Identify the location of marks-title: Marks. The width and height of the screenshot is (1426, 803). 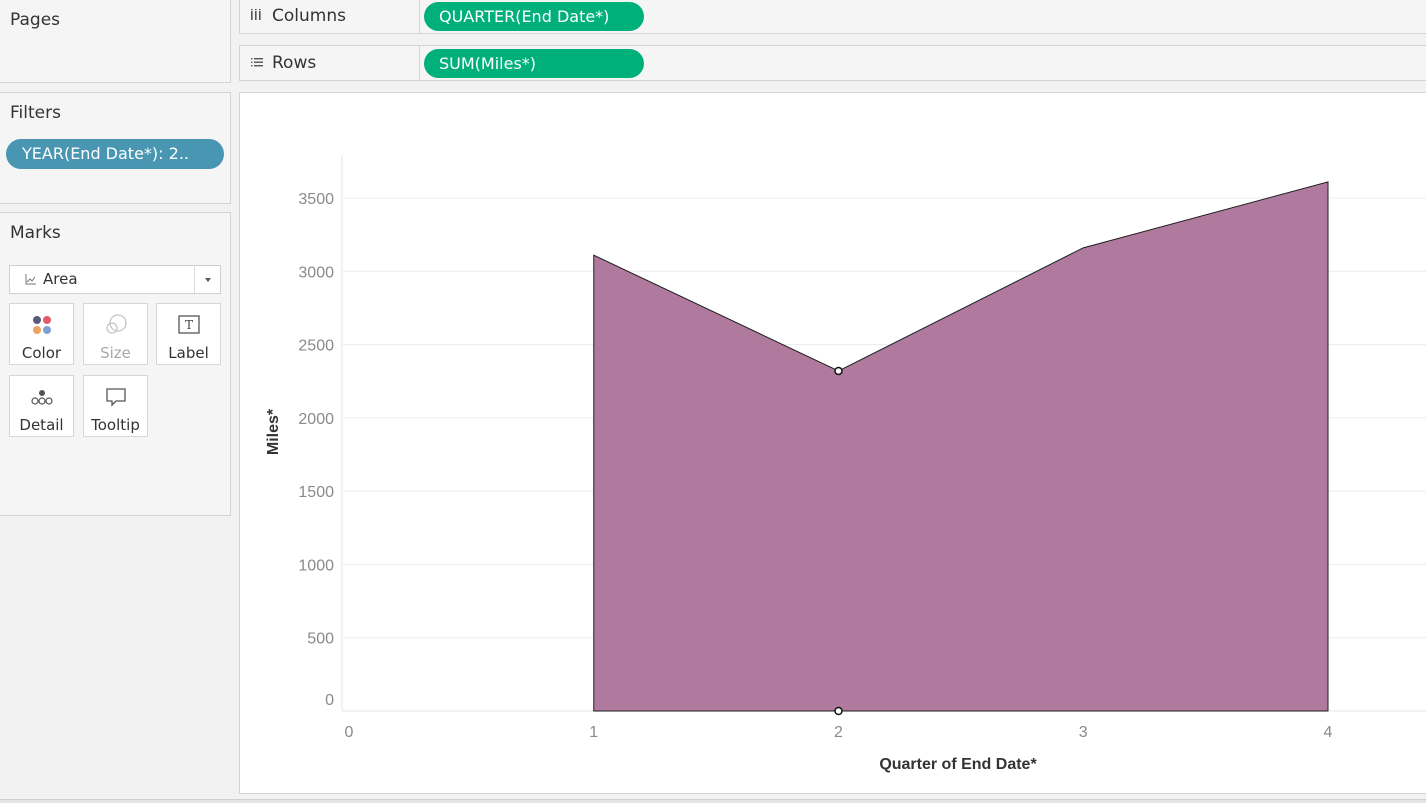
(35, 233).